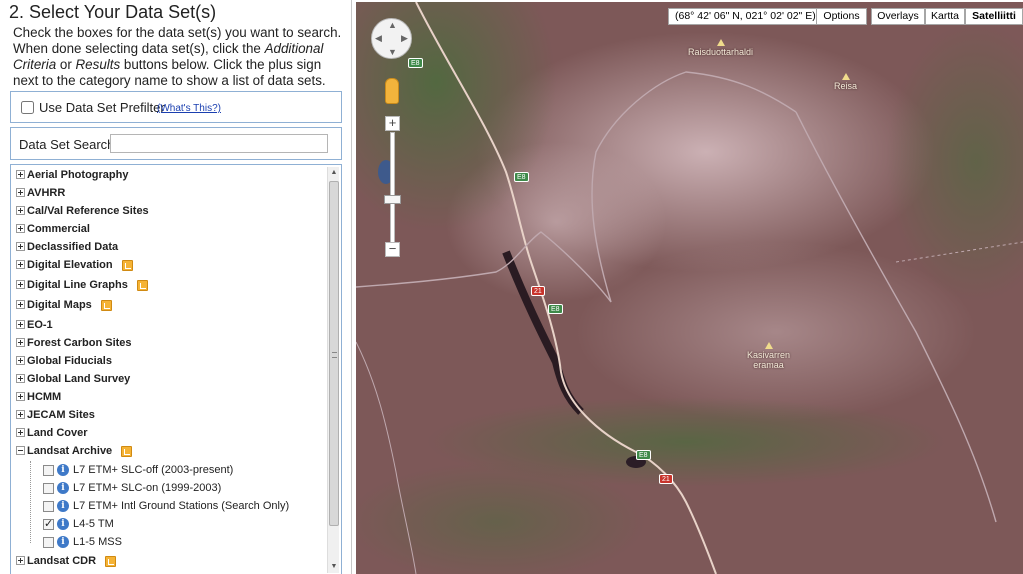 The height and width of the screenshot is (574, 1023). What do you see at coordinates (93, 524) in the screenshot?
I see `dataset-label: L4-5 TM` at bounding box center [93, 524].